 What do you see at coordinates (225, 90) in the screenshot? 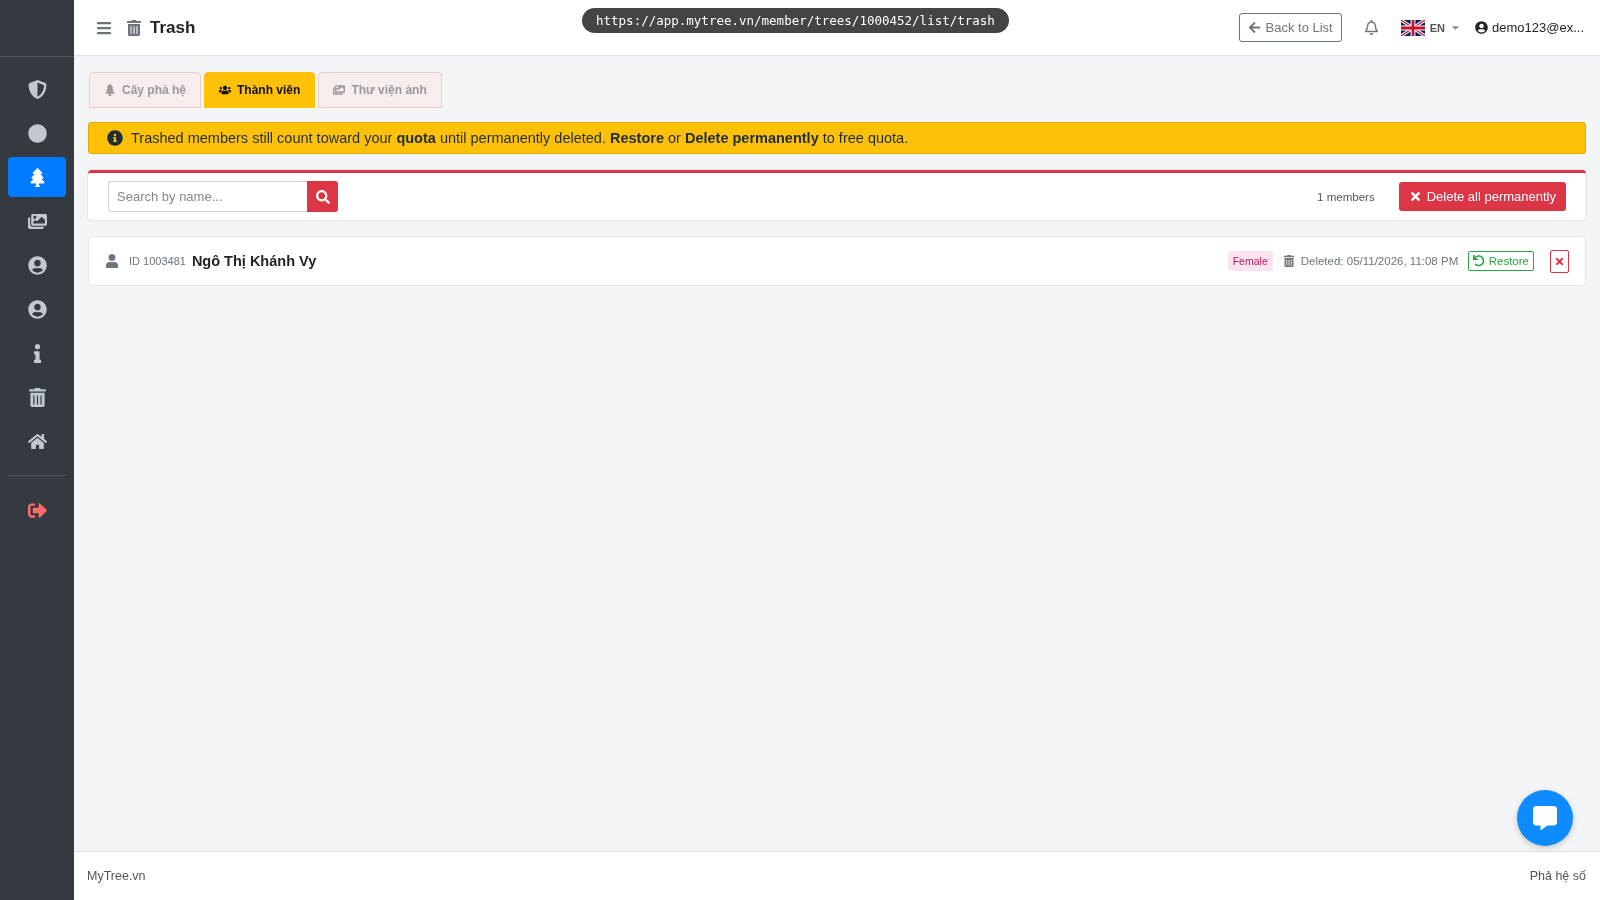
I see `people-icon` at bounding box center [225, 90].